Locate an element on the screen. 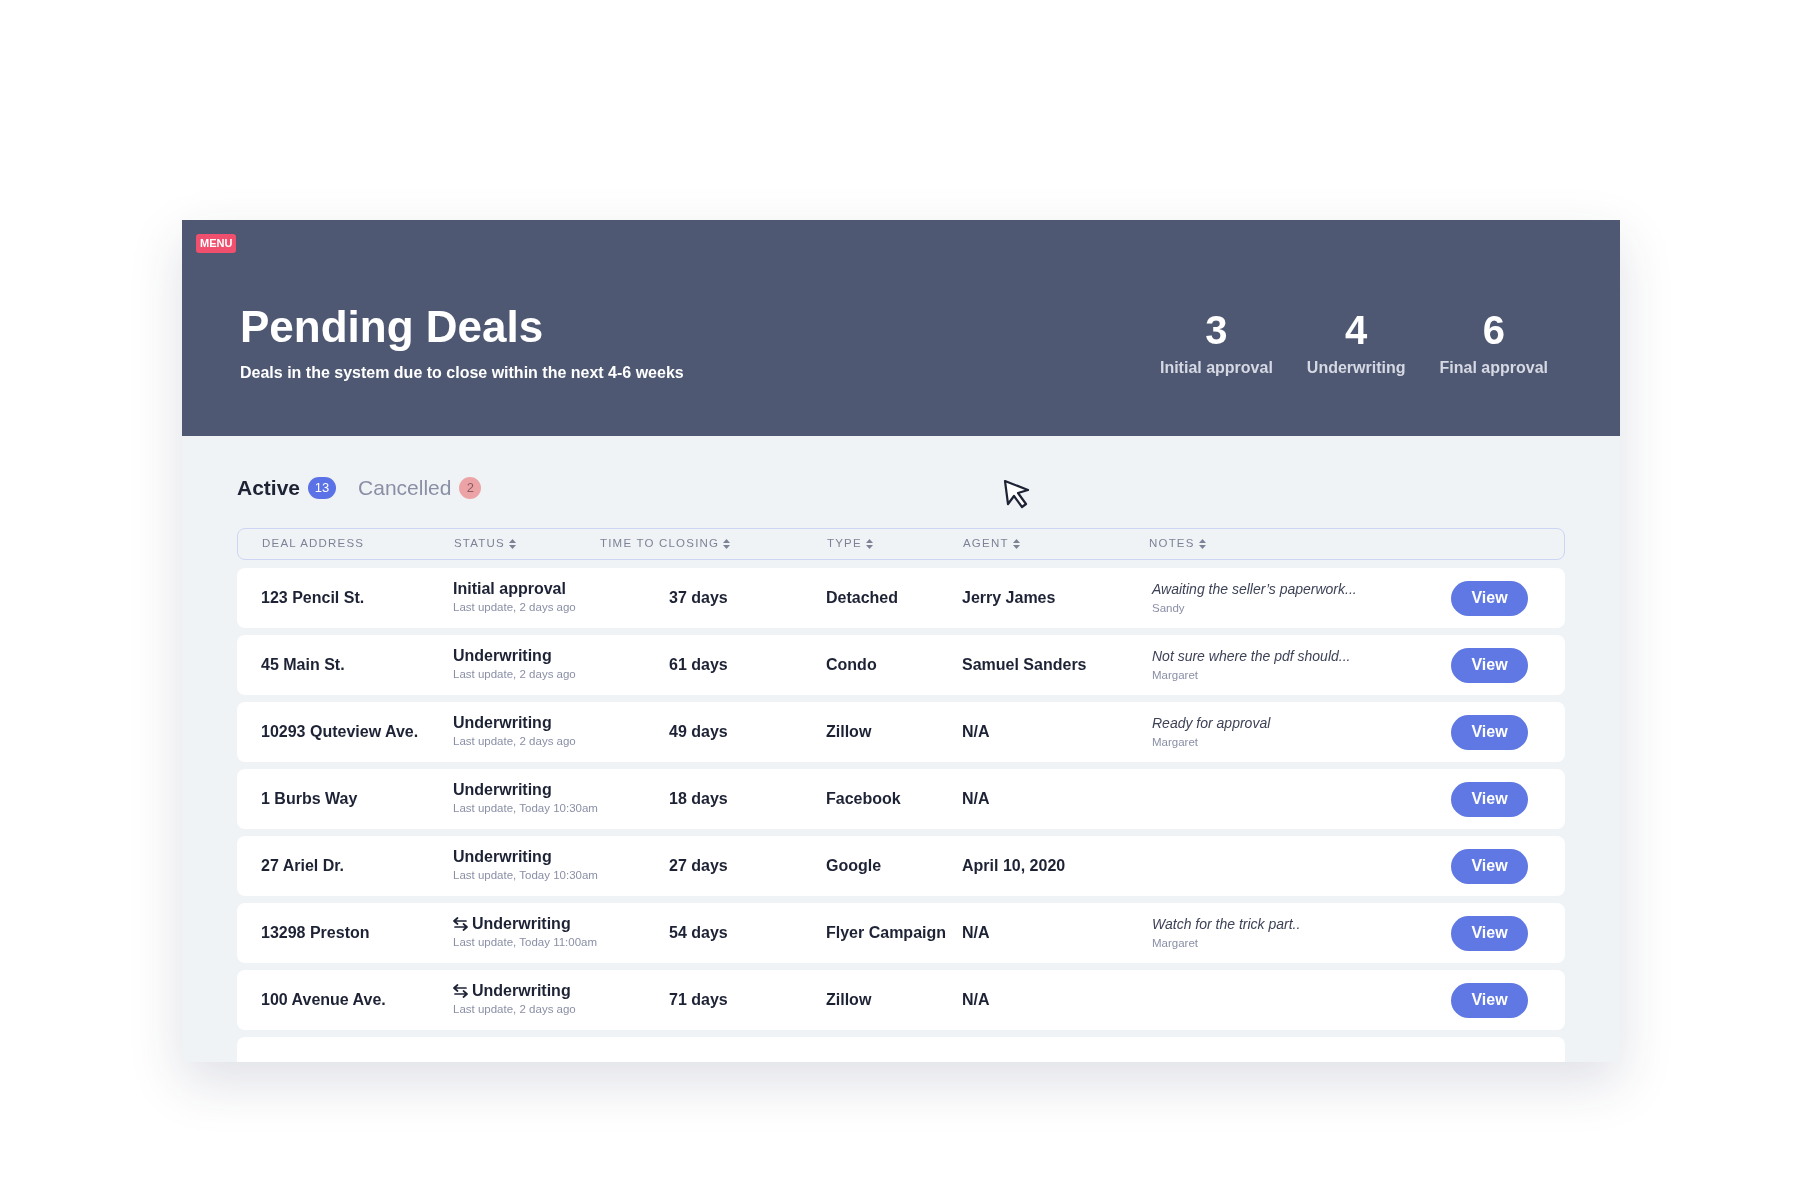 The height and width of the screenshot is (1200, 1800). column-header: TYPE is located at coordinates (844, 544).